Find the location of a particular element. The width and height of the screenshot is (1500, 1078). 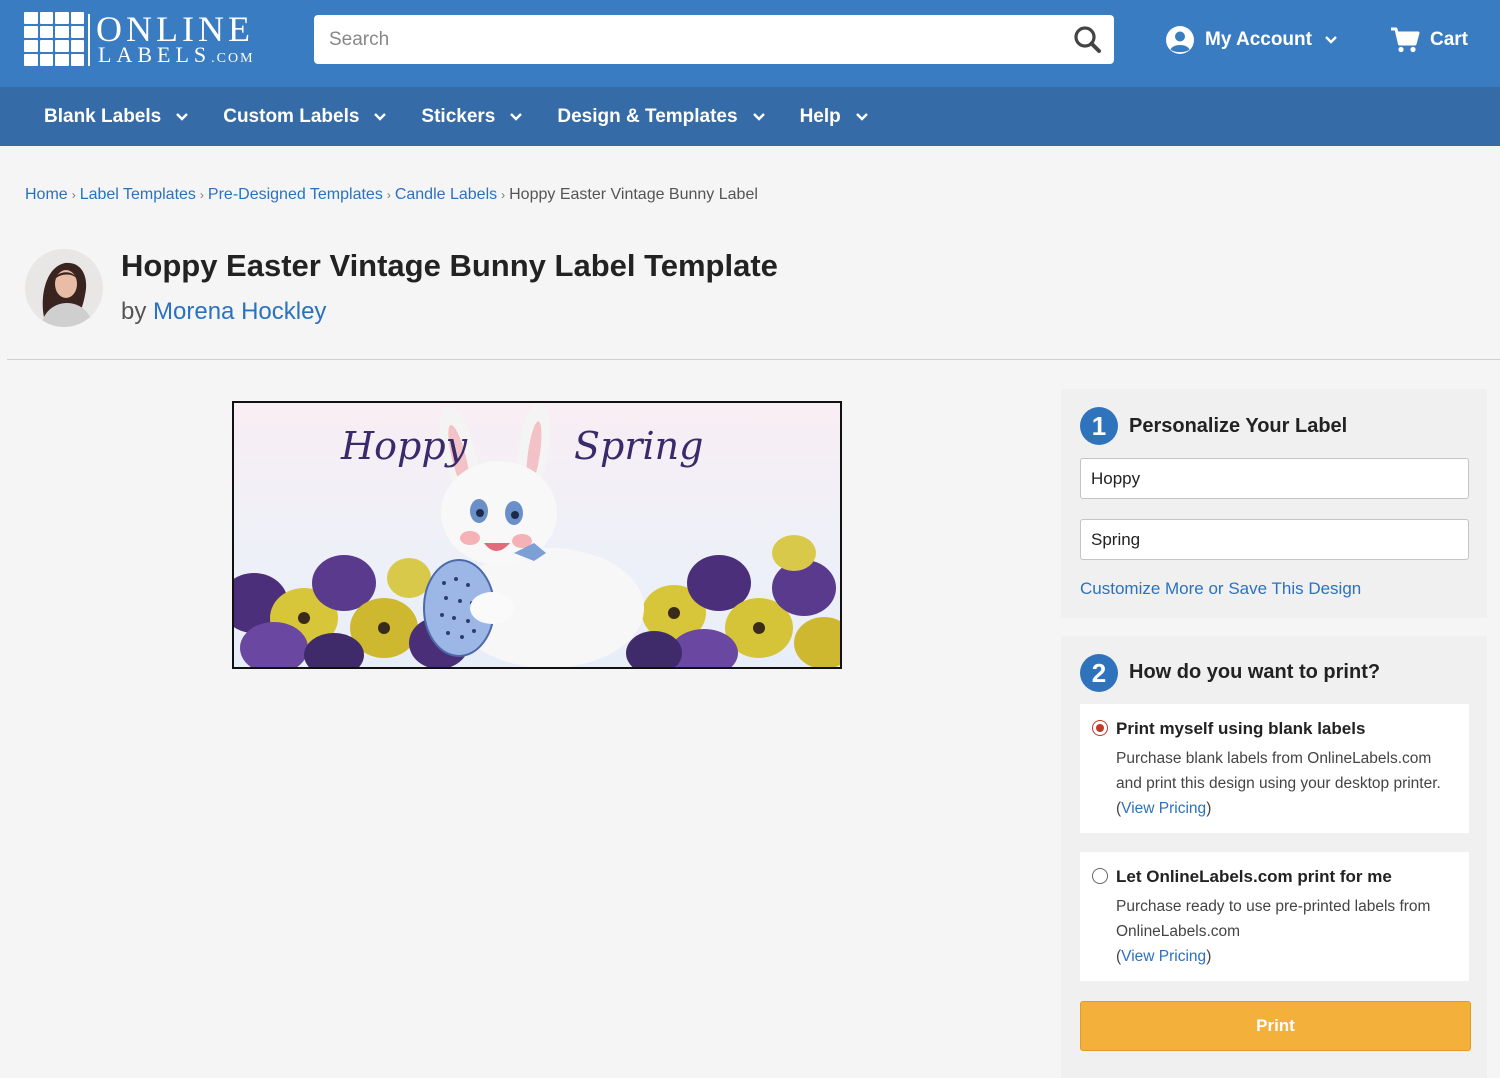

by-prefix: by is located at coordinates (134, 311).